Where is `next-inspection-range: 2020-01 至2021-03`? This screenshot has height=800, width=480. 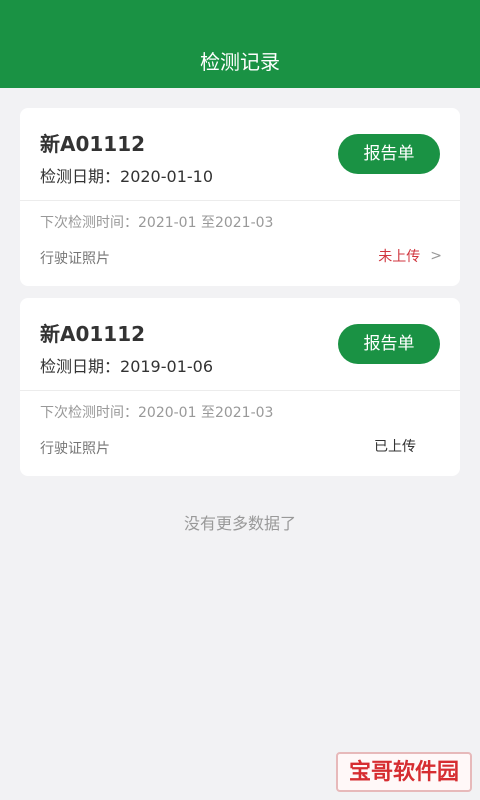 next-inspection-range: 2020-01 至2021-03 is located at coordinates (206, 413).